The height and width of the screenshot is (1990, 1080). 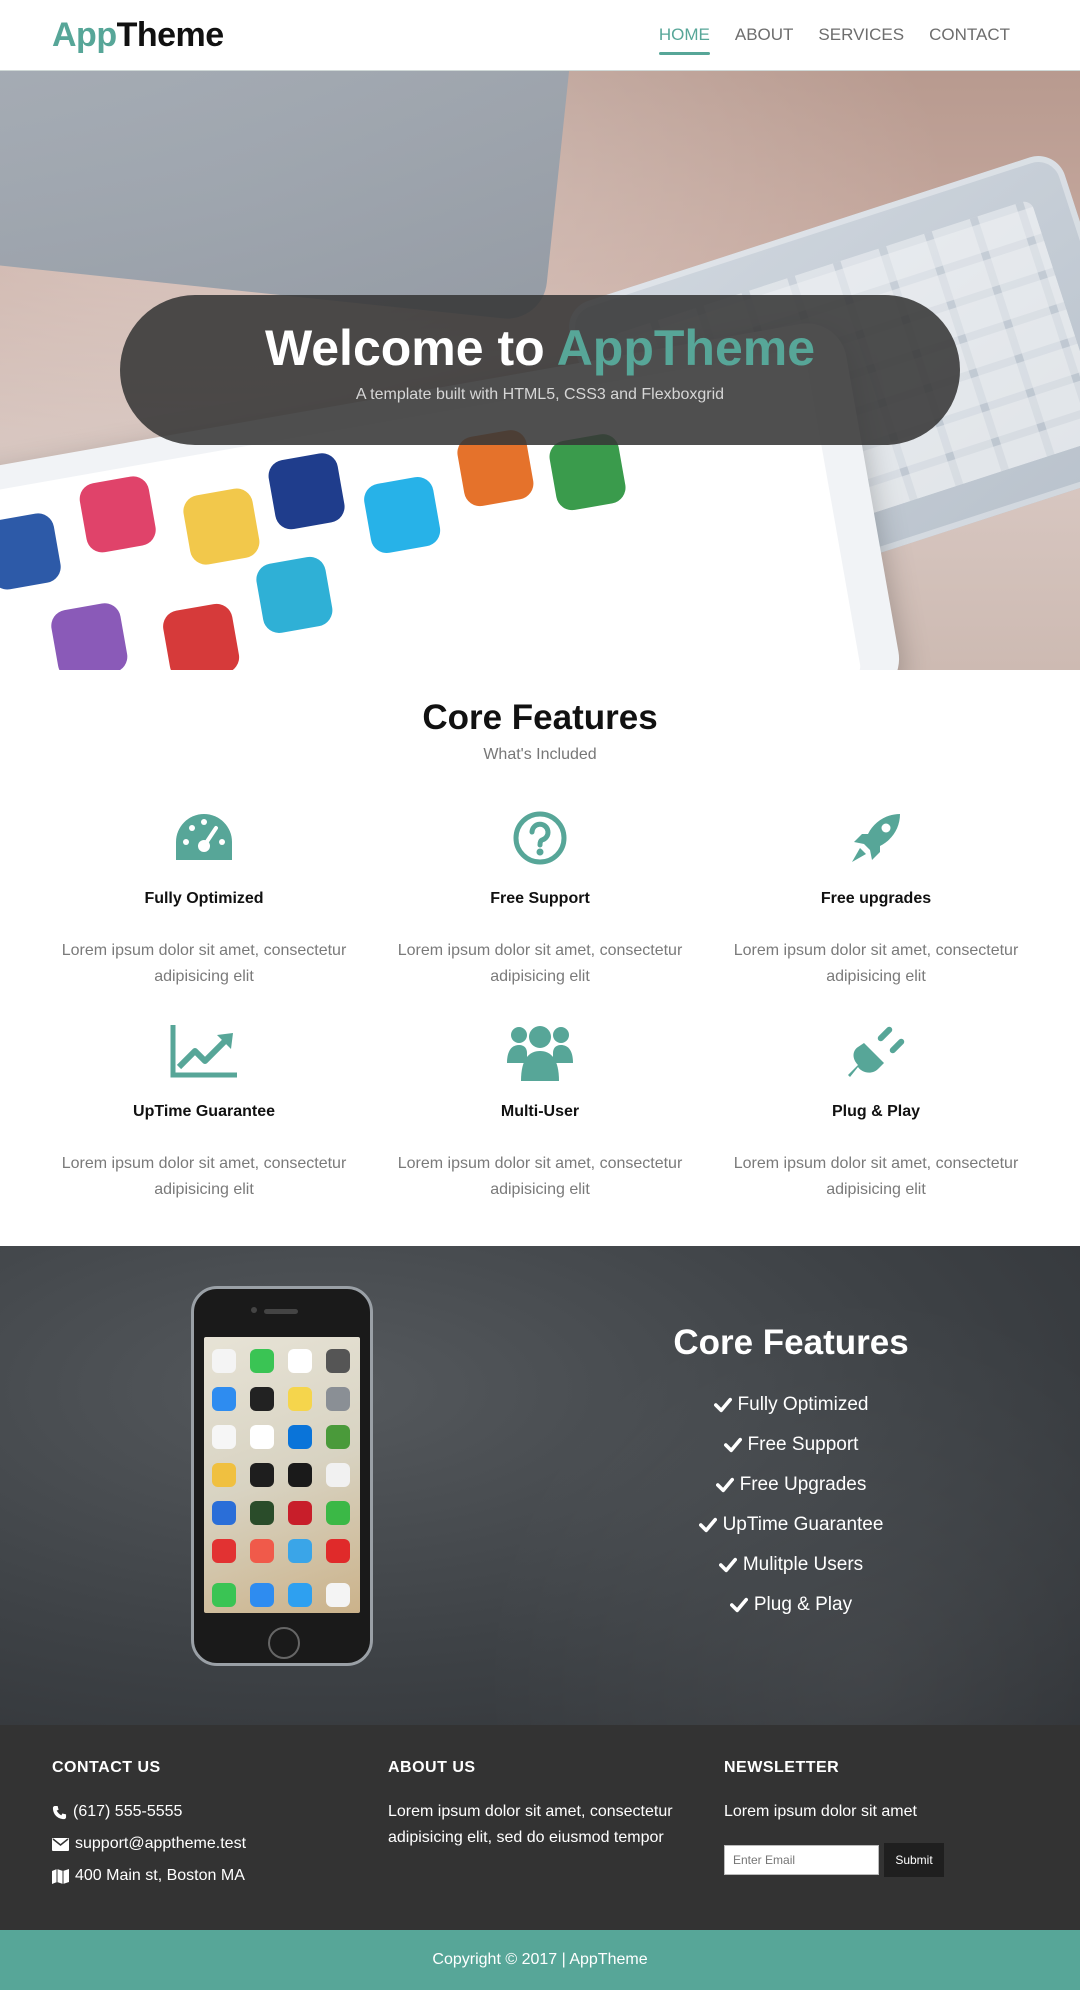 What do you see at coordinates (540, 717) in the screenshot?
I see `features-title: Core Features` at bounding box center [540, 717].